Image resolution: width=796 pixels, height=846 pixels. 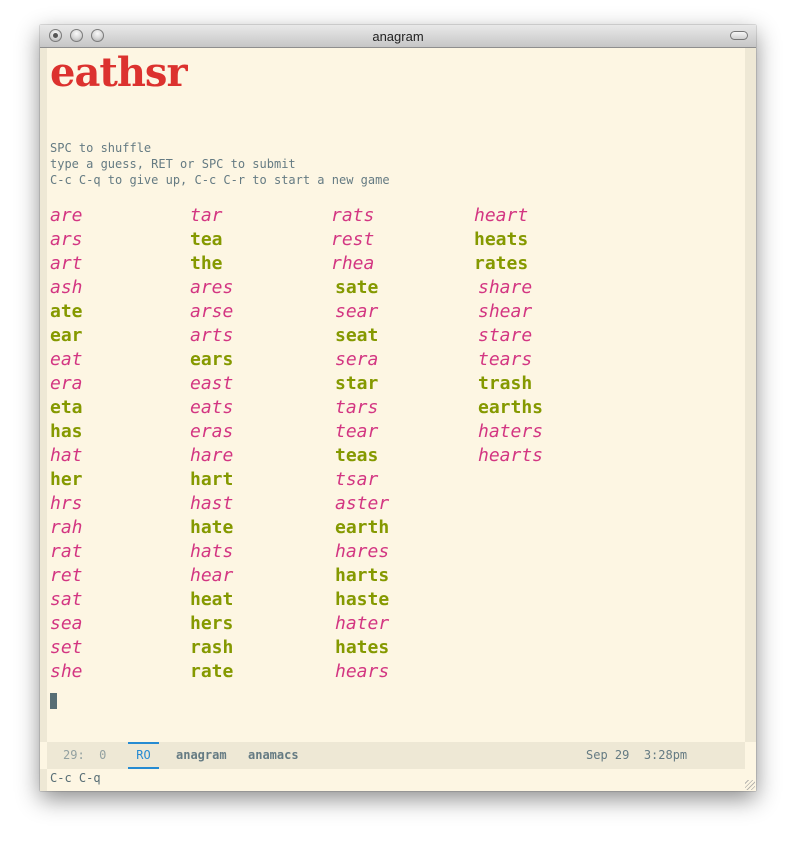 What do you see at coordinates (357, 287) in the screenshot?
I see `found-word: sate` at bounding box center [357, 287].